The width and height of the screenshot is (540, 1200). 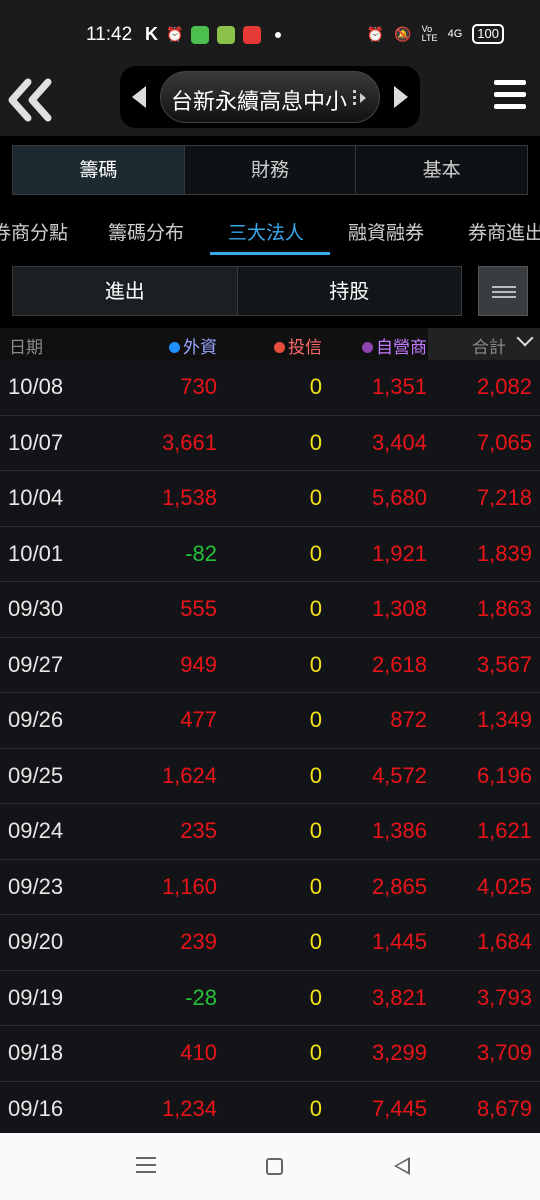 What do you see at coordinates (504, 1108) in the screenshot?
I see `cell-total: 8,679` at bounding box center [504, 1108].